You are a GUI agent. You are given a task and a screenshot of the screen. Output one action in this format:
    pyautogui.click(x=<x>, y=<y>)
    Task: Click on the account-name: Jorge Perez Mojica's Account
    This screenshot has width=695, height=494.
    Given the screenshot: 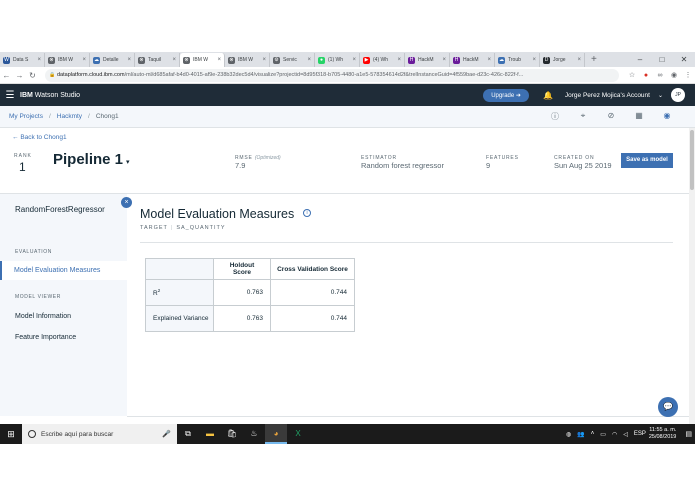 What is the action you would take?
    pyautogui.click(x=607, y=95)
    